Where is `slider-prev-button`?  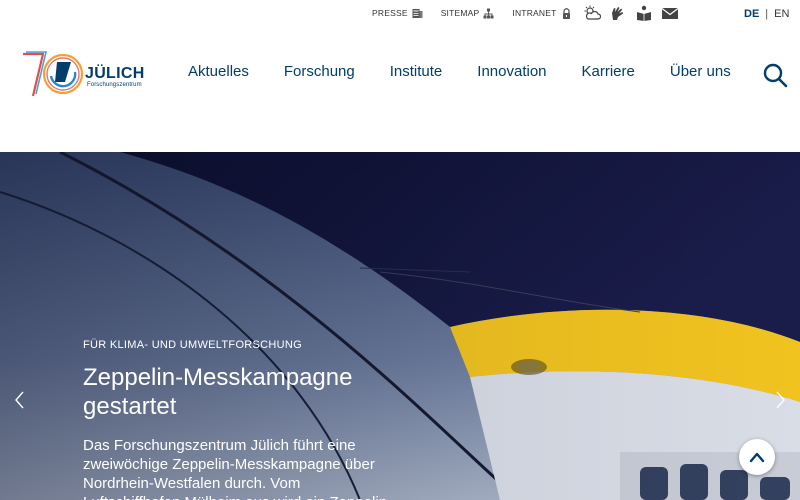
slider-prev-button is located at coordinates (20, 400).